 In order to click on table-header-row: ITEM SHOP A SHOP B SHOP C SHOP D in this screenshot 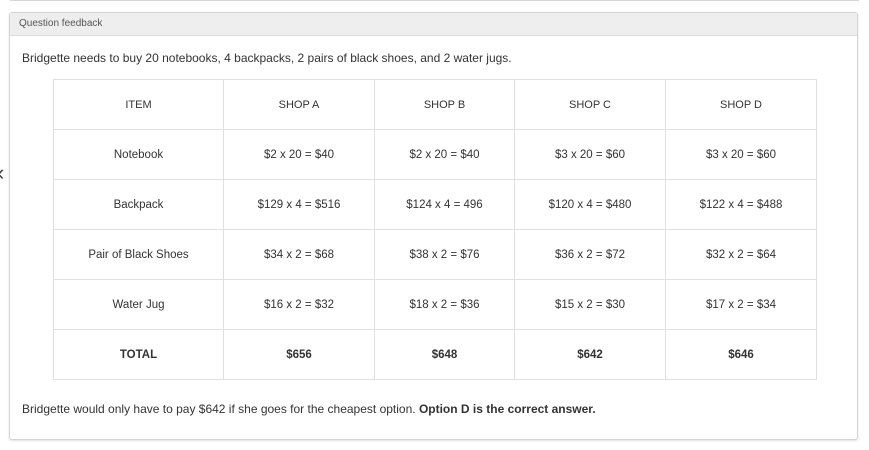, I will do `click(435, 104)`.